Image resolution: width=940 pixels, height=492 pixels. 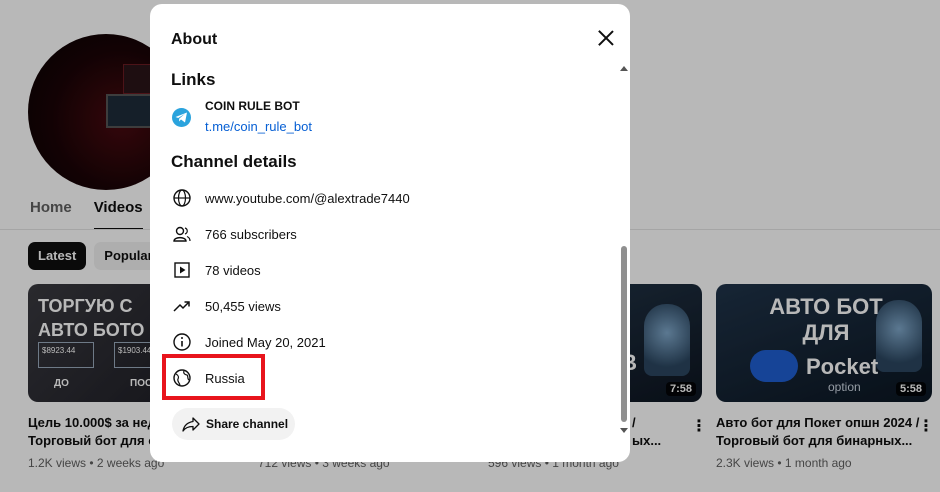 I want to click on channel-details-heading: Channel details, so click(x=234, y=161).